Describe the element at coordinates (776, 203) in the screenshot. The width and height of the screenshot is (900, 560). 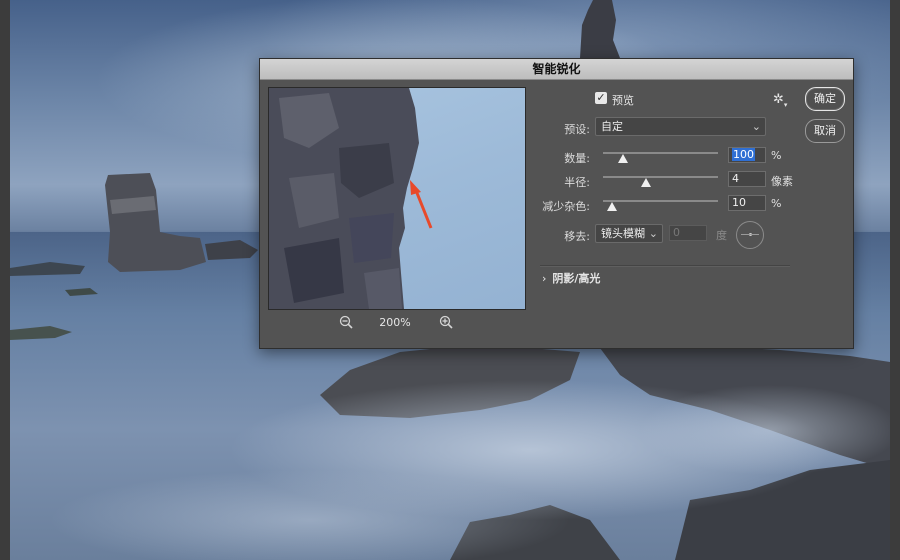
I see `reduce-noise-unit: %` at that location.